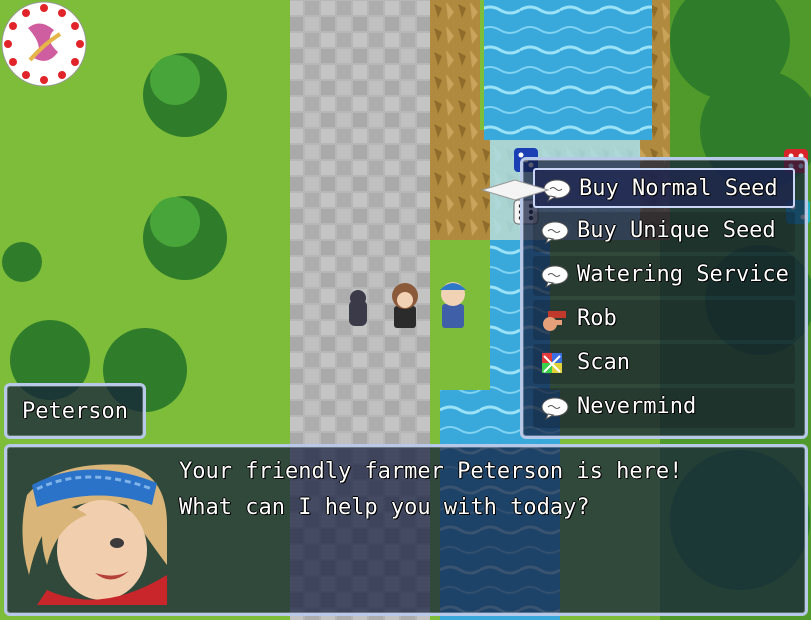 This screenshot has height=620, width=811. I want to click on prism-icon, so click(552, 363).